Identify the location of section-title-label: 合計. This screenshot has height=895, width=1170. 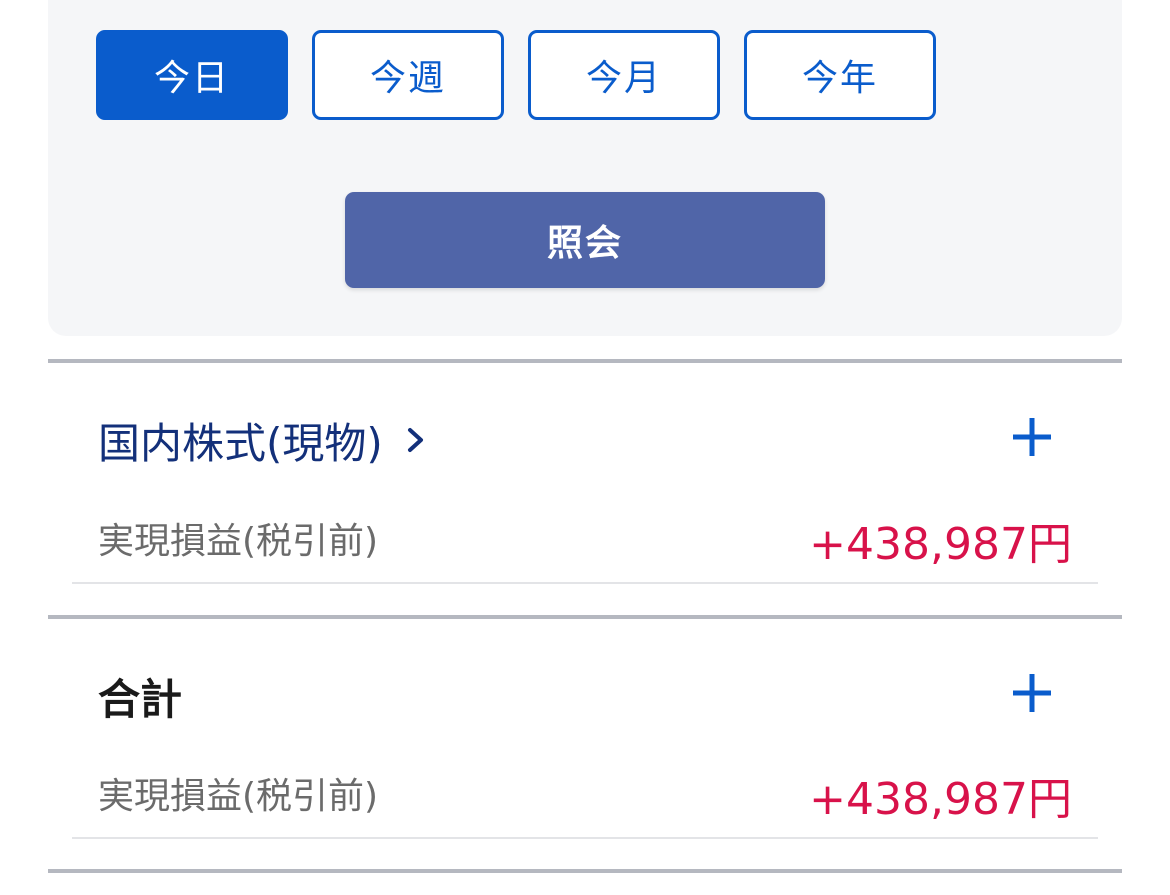
(140, 699).